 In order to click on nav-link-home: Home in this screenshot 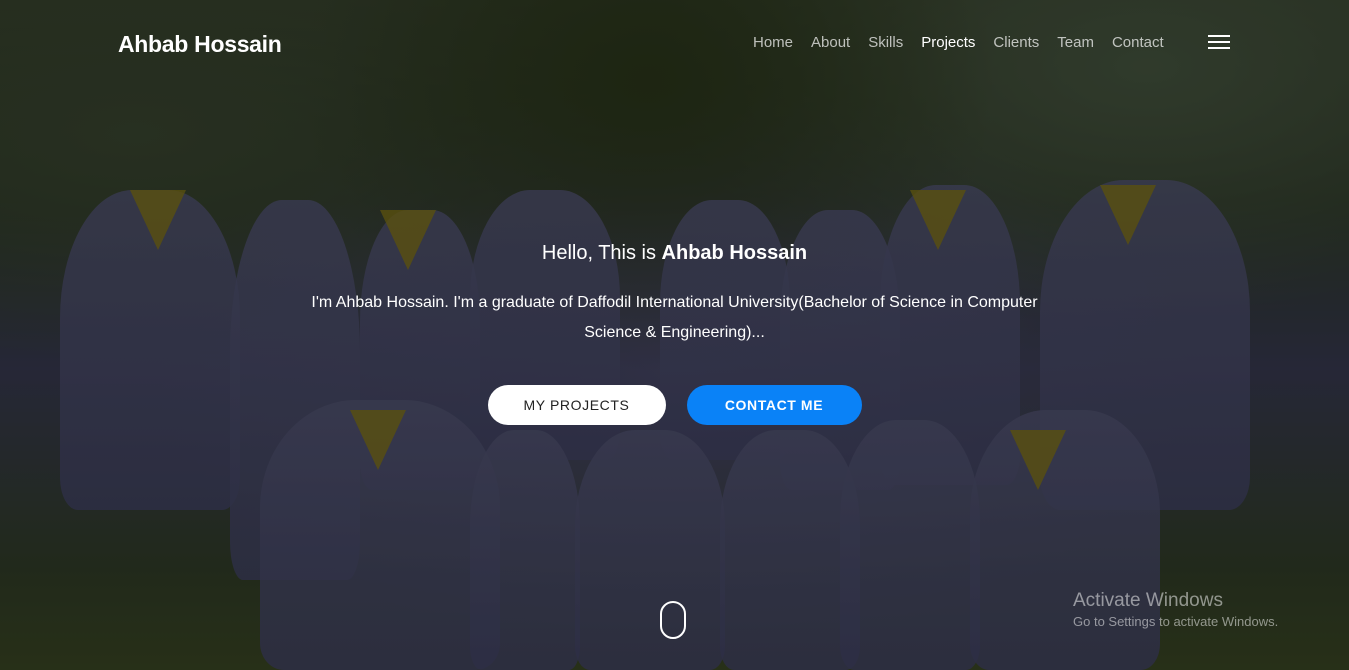, I will do `click(773, 42)`.